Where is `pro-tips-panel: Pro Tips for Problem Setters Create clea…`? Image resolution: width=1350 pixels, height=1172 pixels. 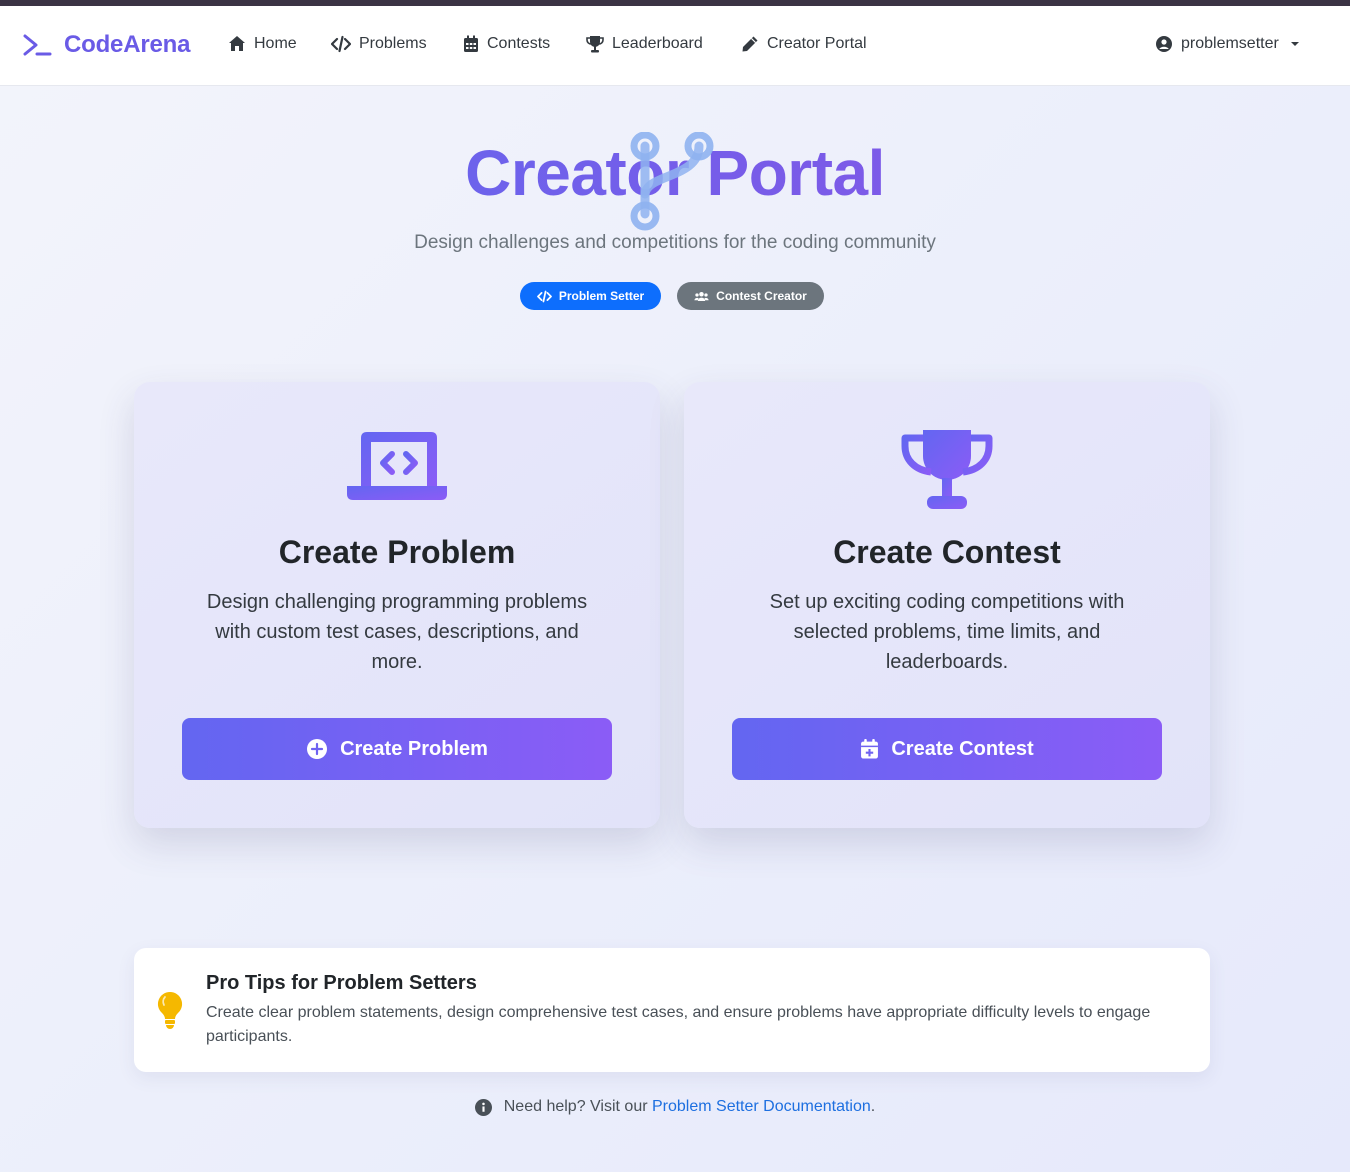 pro-tips-panel: Pro Tips for Problem Setters Create clea… is located at coordinates (672, 1010).